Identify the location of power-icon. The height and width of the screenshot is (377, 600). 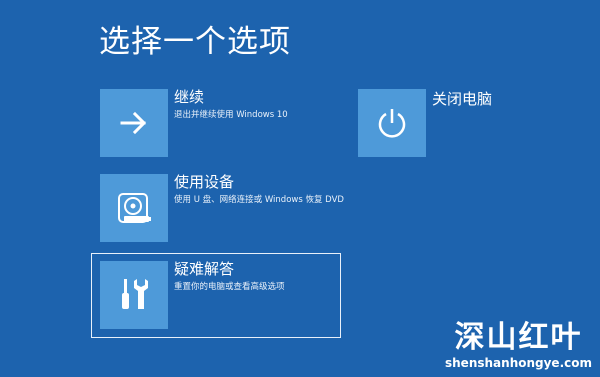
(392, 123).